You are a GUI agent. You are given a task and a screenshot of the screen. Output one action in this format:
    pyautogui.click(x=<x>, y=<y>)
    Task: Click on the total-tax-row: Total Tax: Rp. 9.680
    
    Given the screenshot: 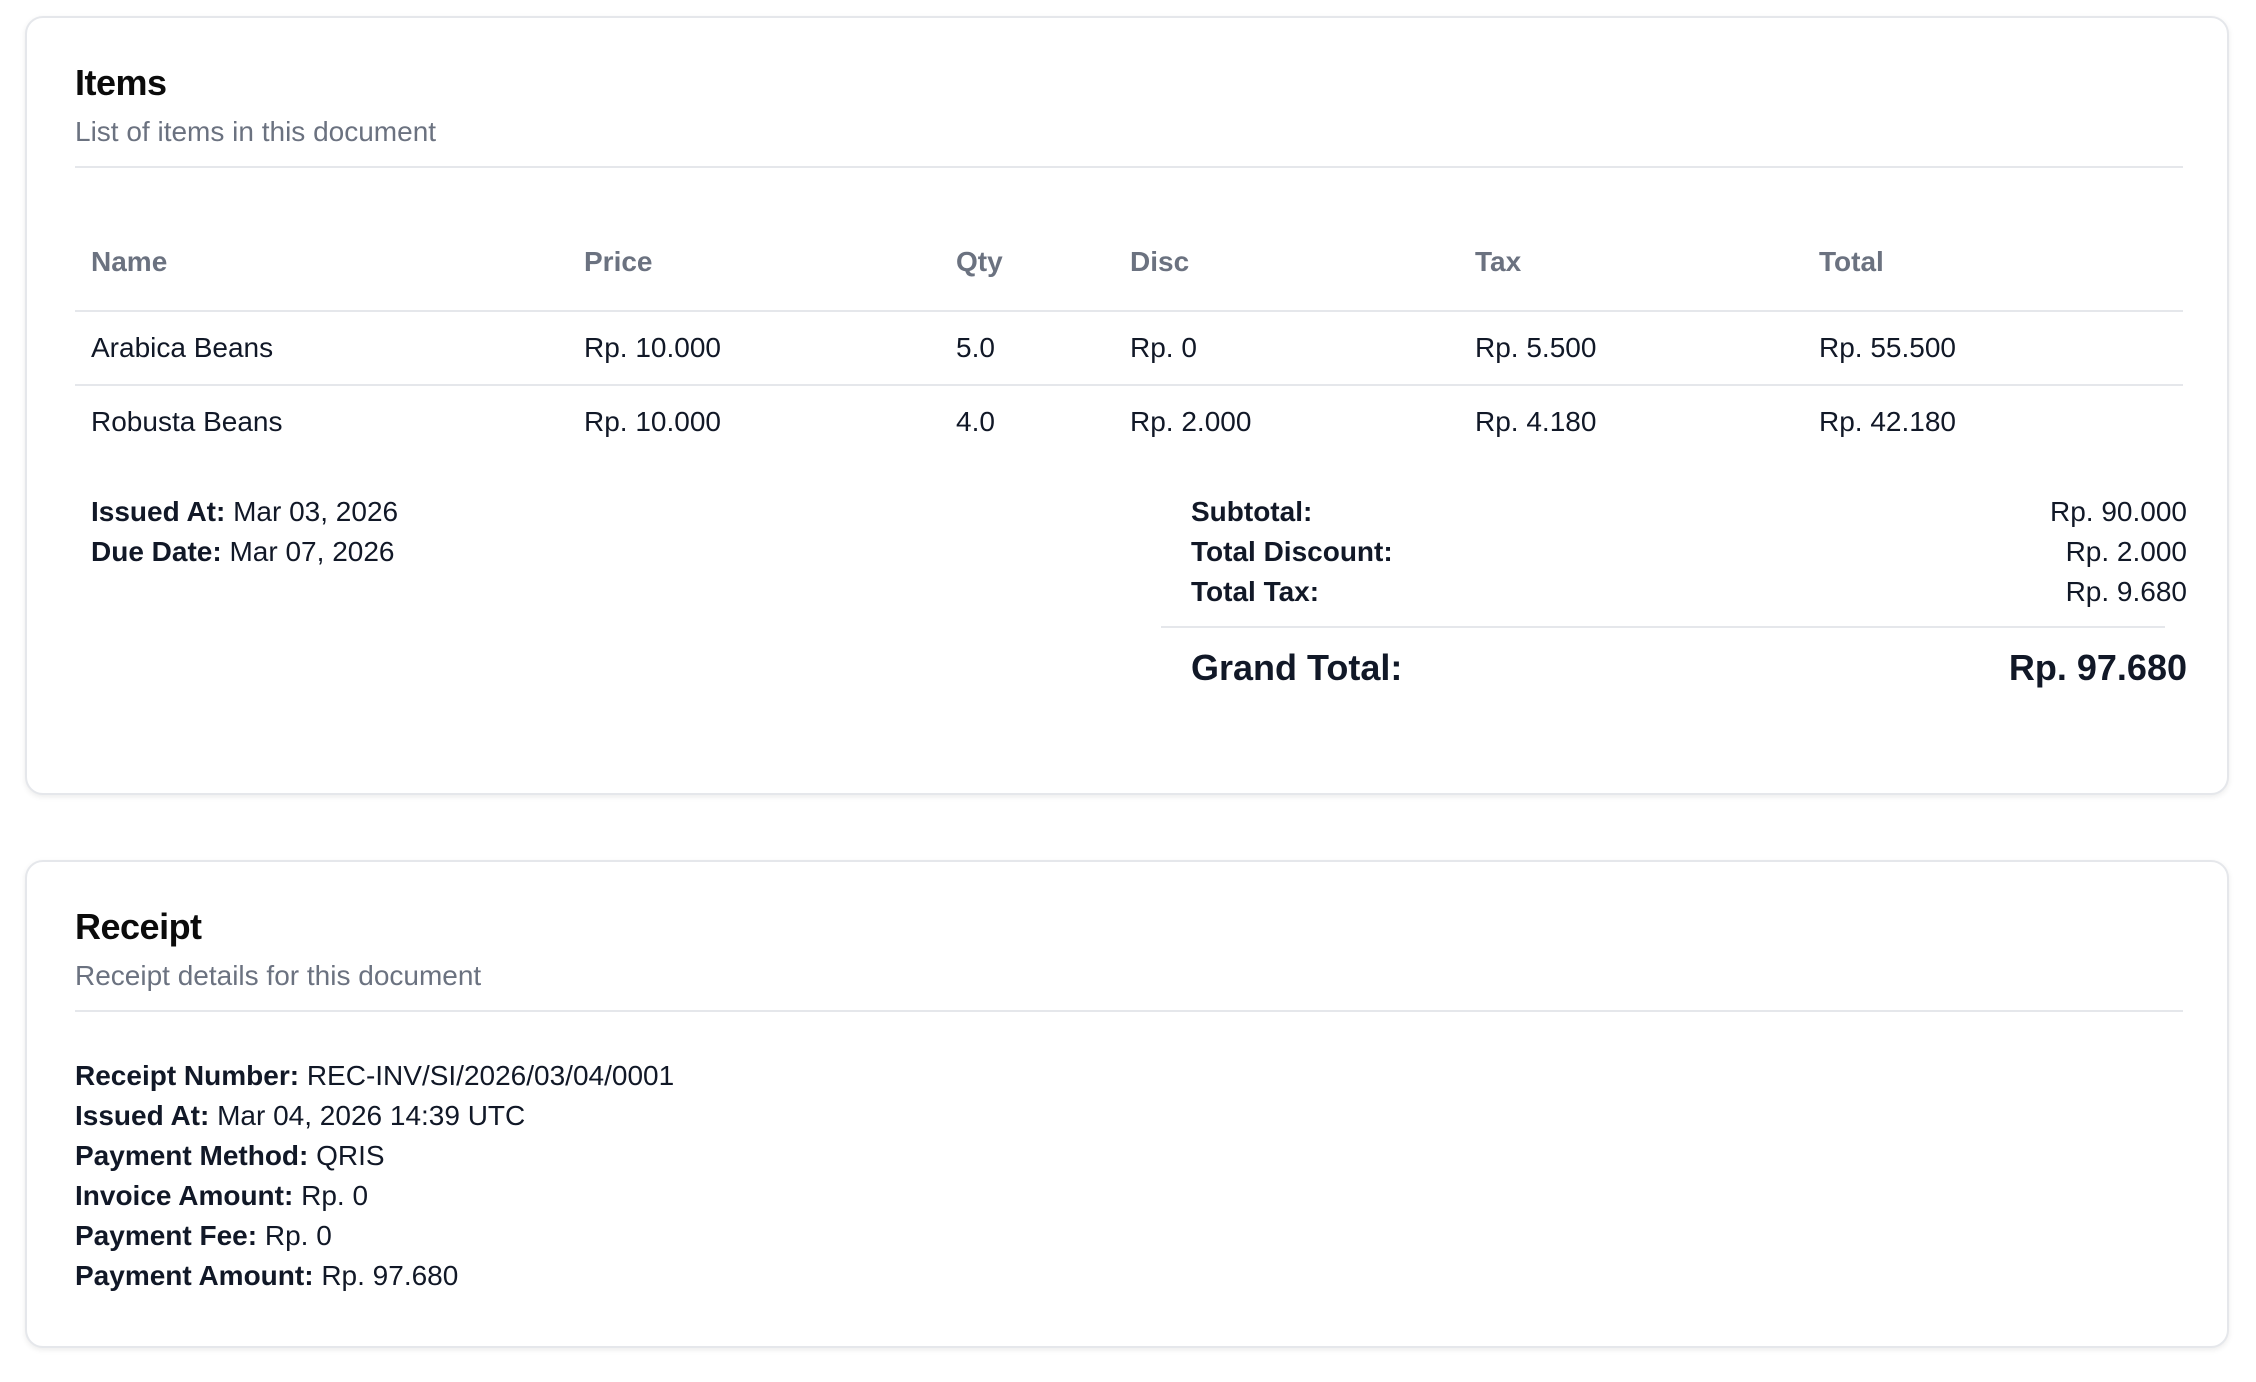 What is the action you would take?
    pyautogui.click(x=1679, y=592)
    